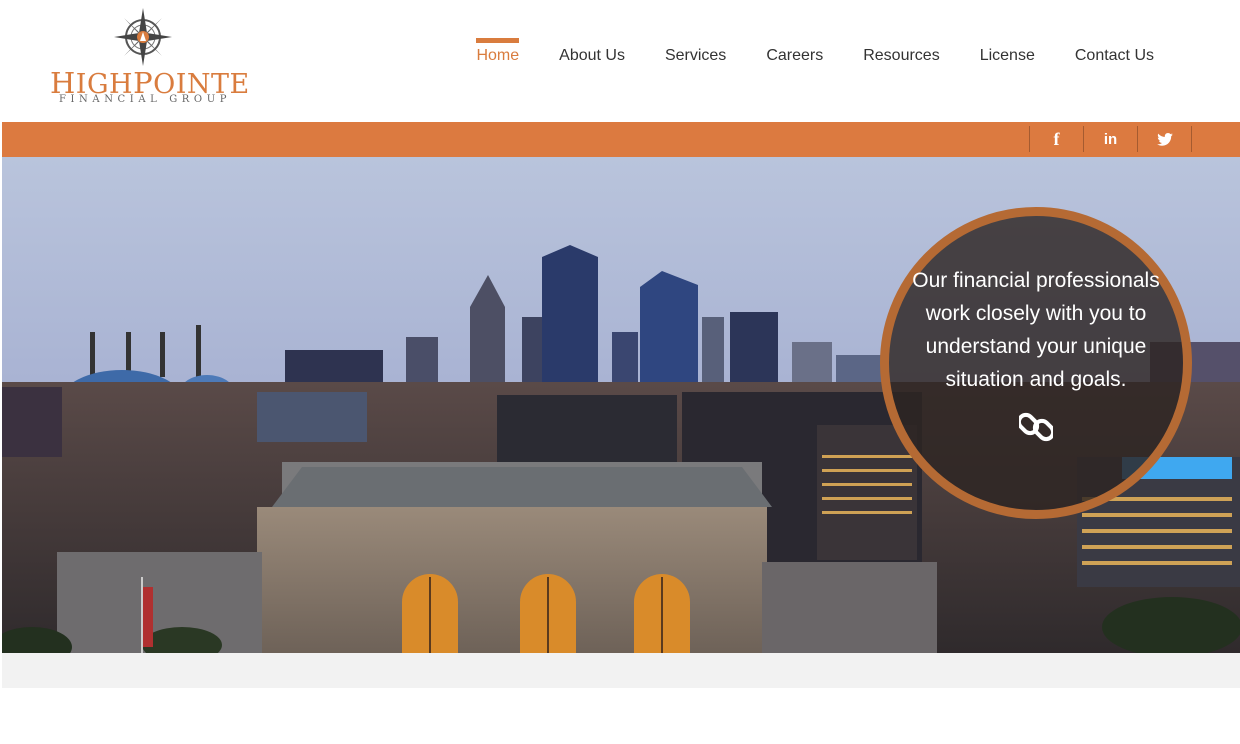  I want to click on logo-tagline: FINANCIAL GROUP, so click(145, 99).